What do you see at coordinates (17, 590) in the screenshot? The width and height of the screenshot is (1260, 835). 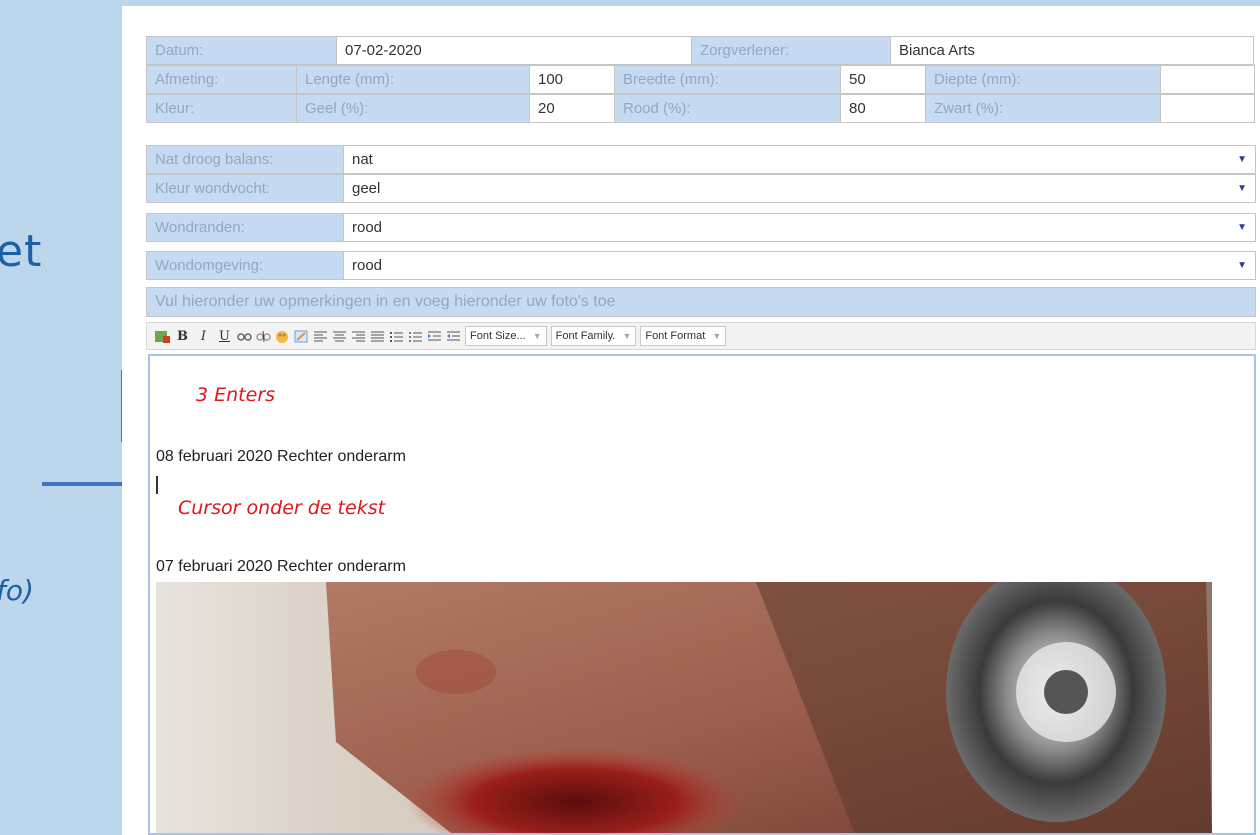 I see `slide-text-fragment-italic: fo)` at bounding box center [17, 590].